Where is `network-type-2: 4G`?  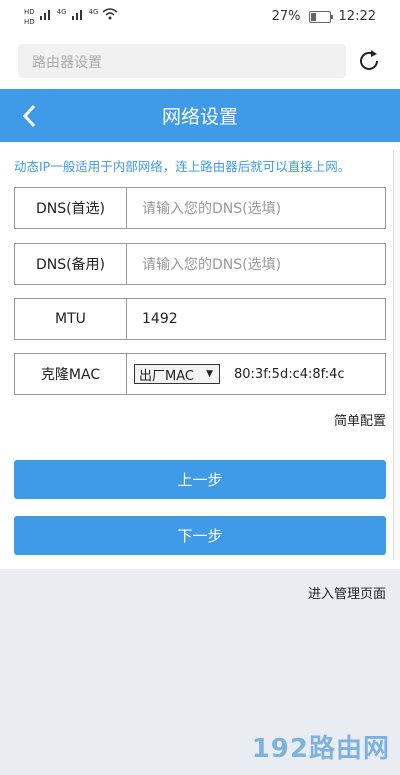 network-type-2: 4G is located at coordinates (93, 12).